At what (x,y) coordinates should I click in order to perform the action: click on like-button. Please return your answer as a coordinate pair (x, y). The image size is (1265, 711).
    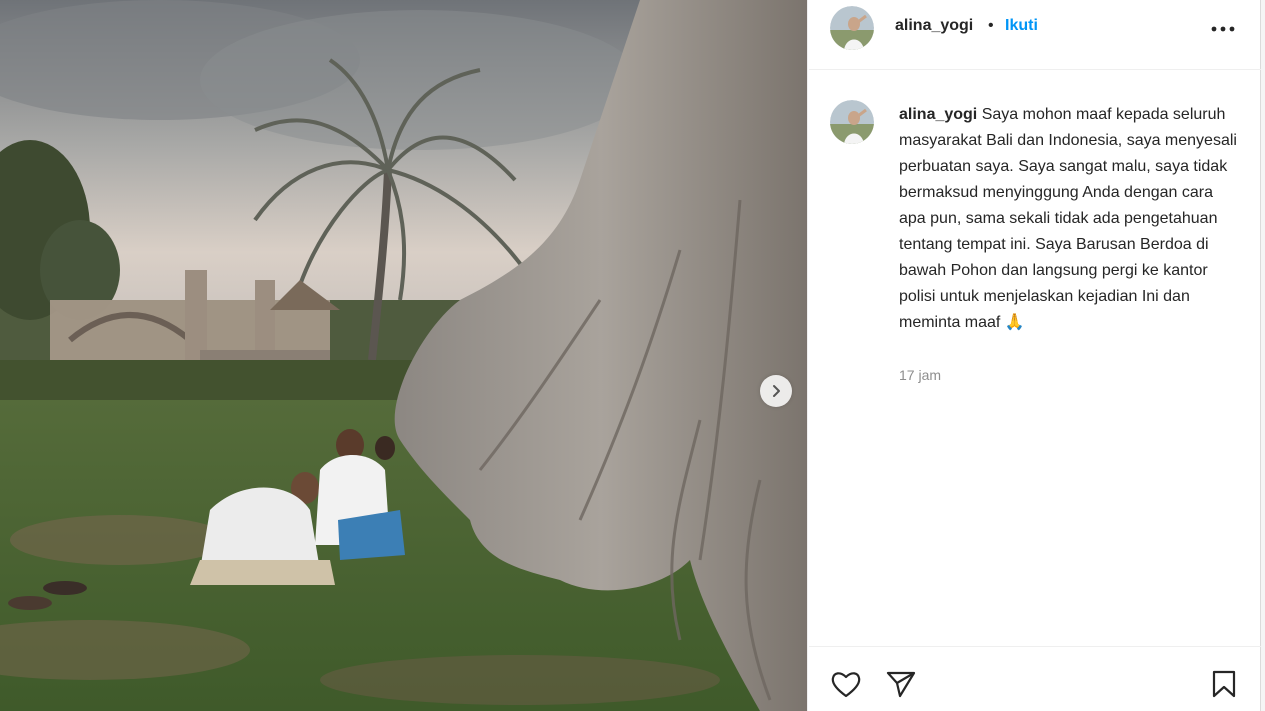
    Looking at the image, I should click on (846, 684).